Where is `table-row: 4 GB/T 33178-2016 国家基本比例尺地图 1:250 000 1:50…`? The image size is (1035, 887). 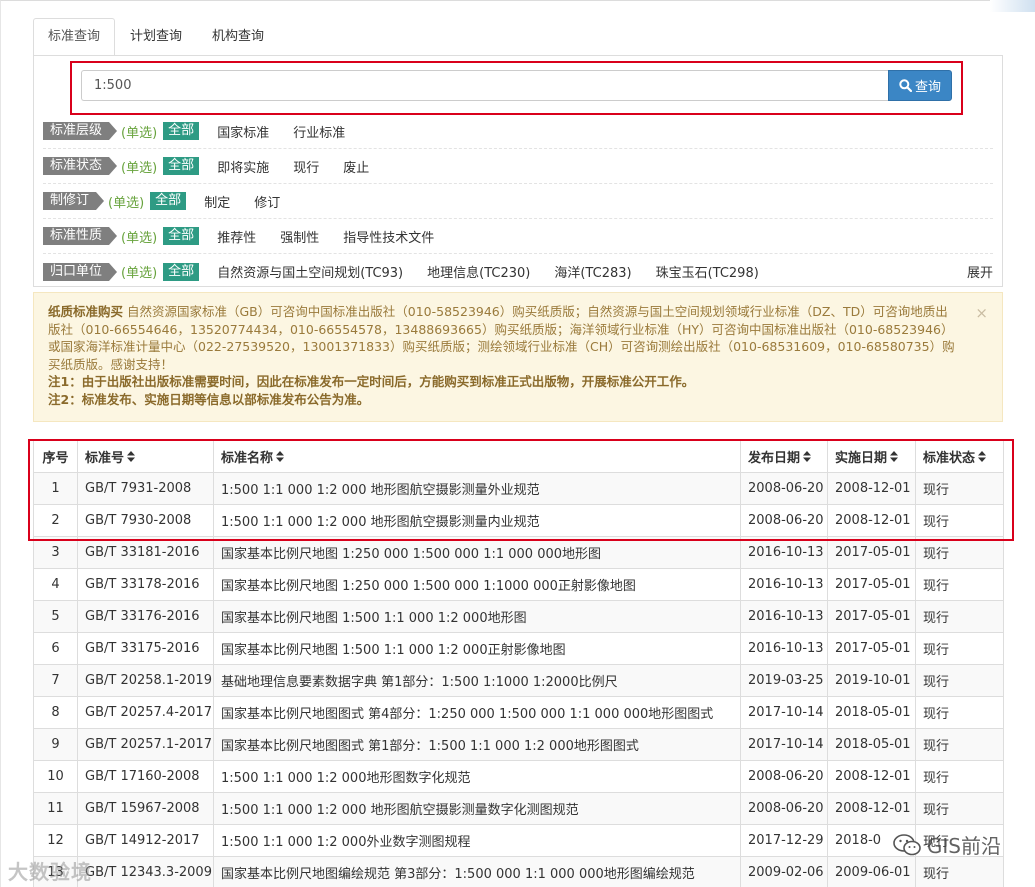 table-row: 4 GB/T 33178-2016 国家基本比例尺地图 1:250 000 1:50… is located at coordinates (518, 584).